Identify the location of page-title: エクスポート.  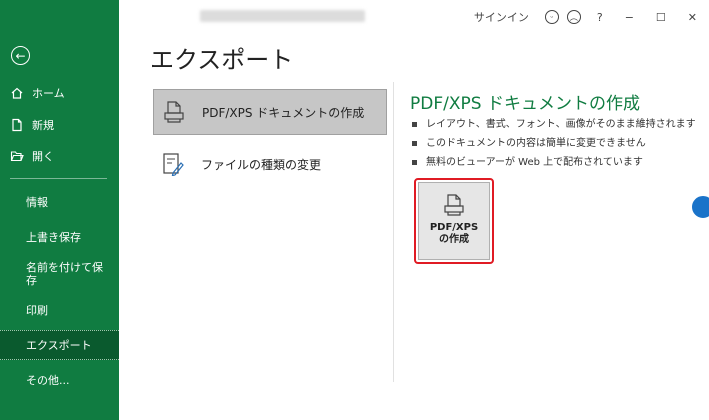
(222, 60).